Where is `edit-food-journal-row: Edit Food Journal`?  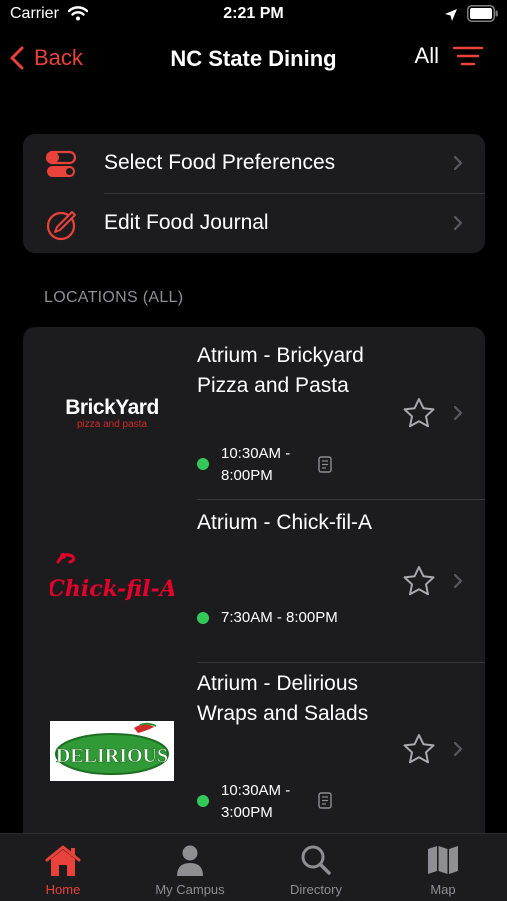 edit-food-journal-row: Edit Food Journal is located at coordinates (254, 223).